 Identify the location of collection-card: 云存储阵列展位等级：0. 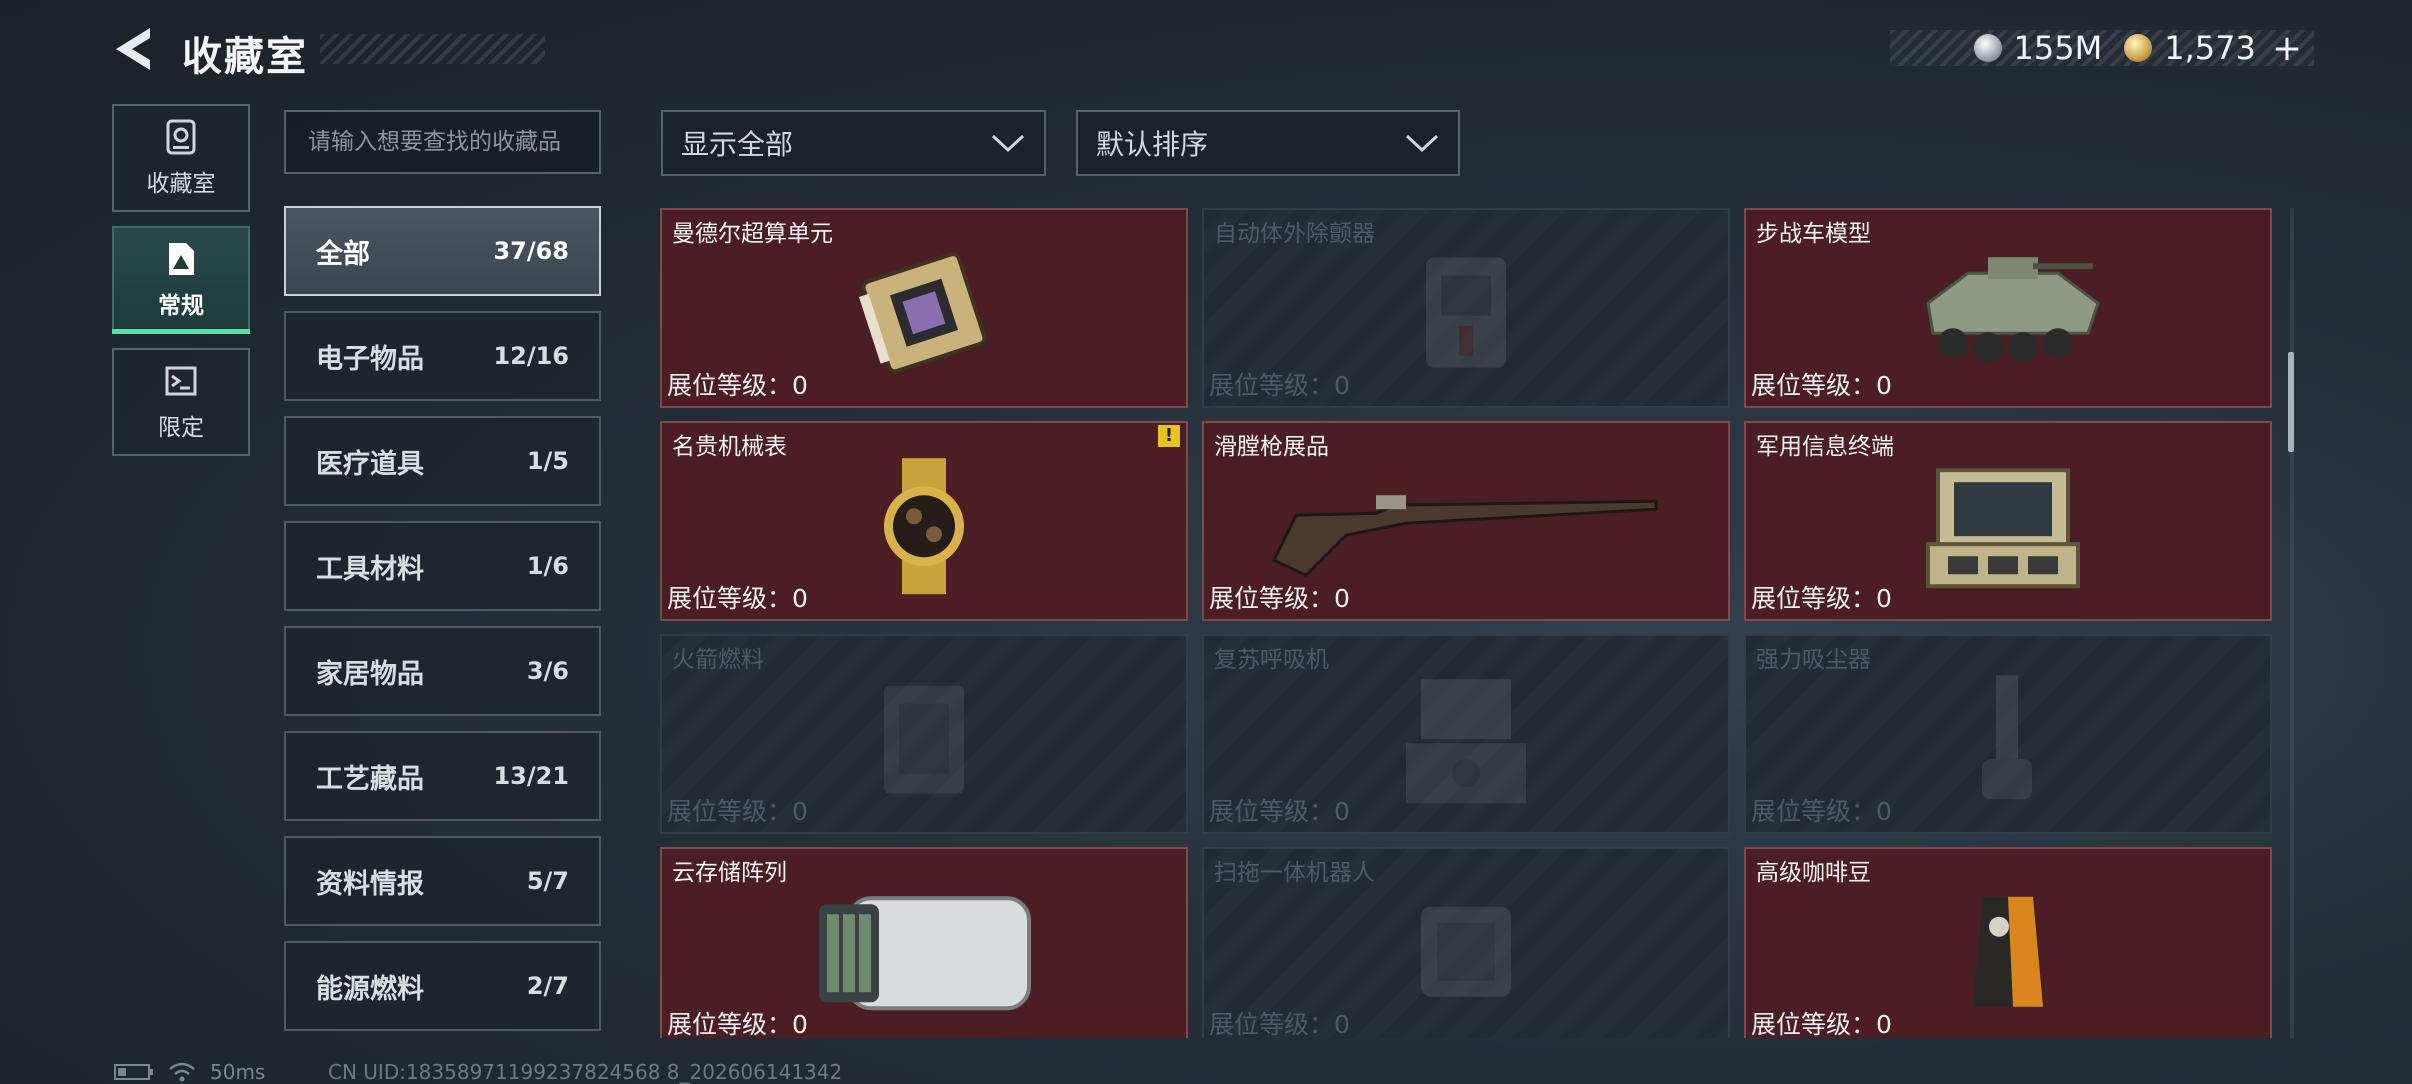
(924, 942).